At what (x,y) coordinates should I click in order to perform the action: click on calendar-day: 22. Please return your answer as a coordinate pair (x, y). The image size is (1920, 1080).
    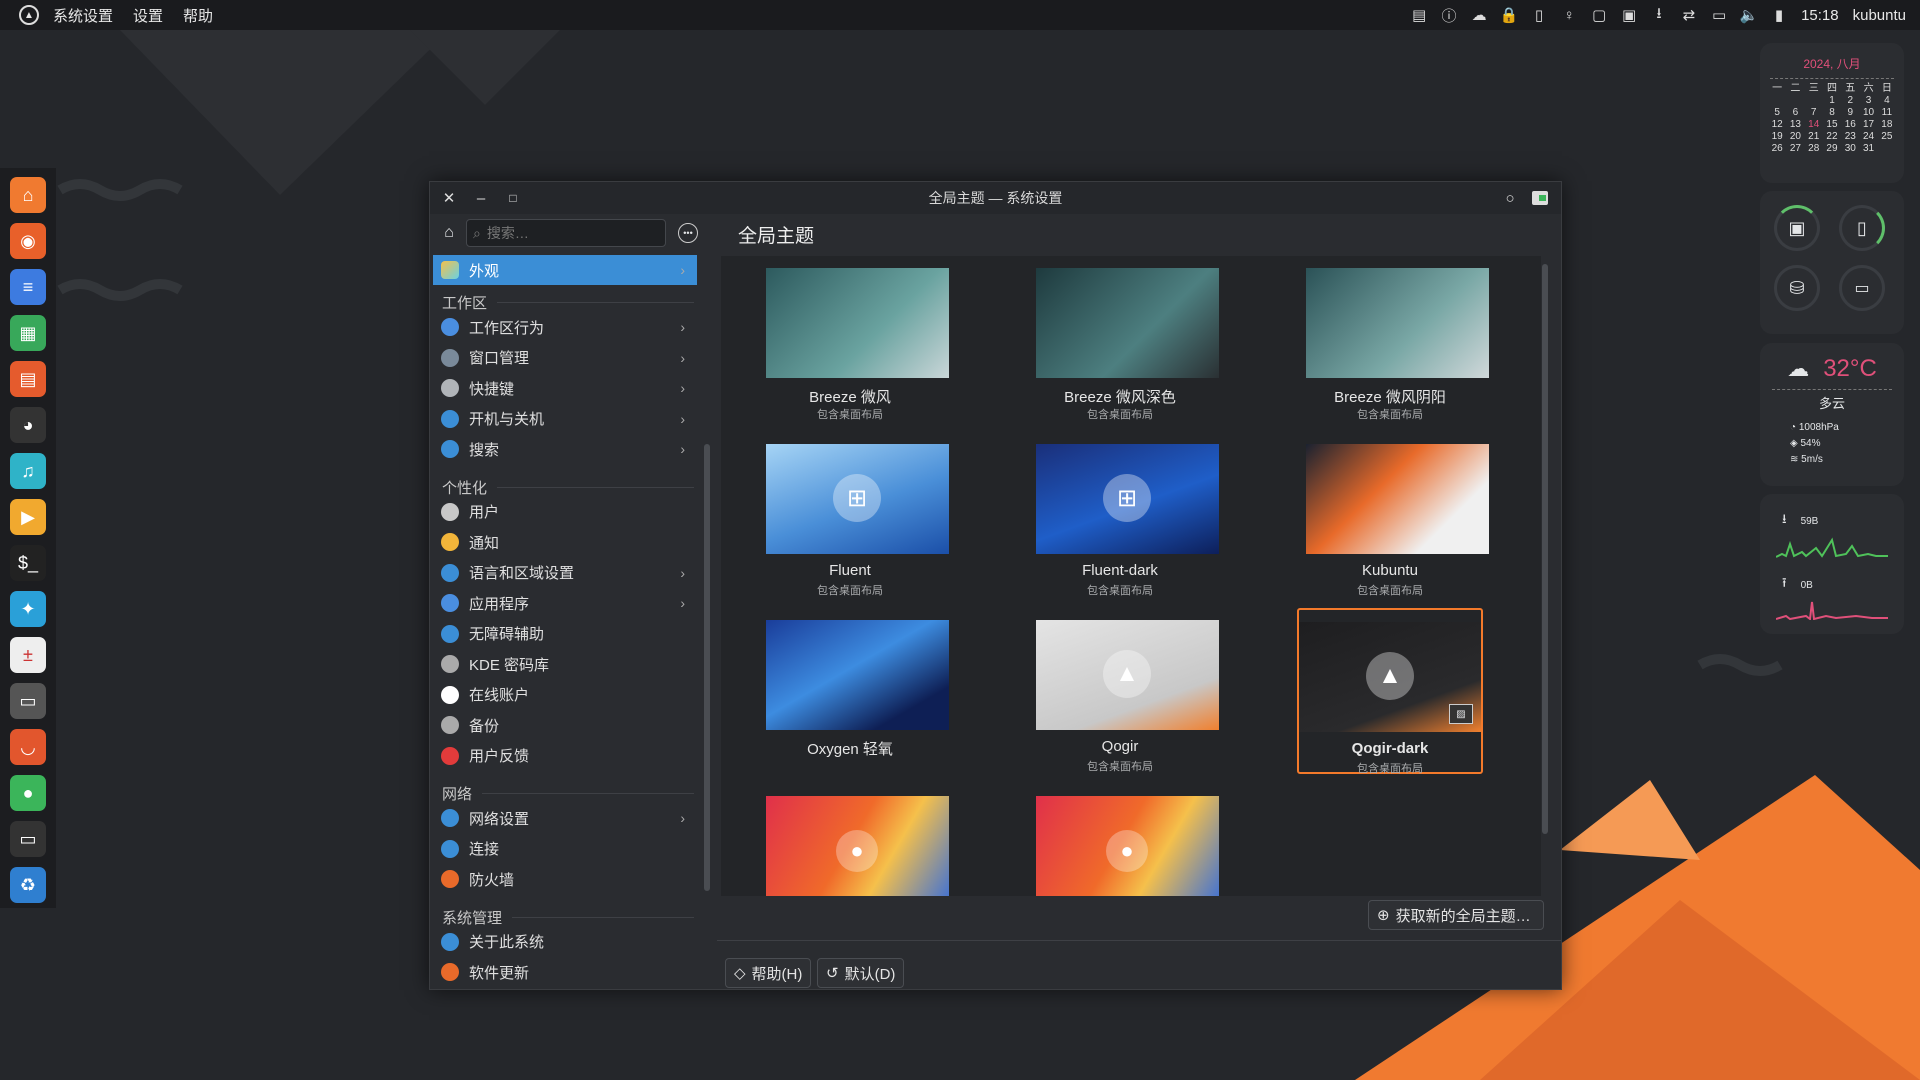
    Looking at the image, I should click on (1832, 137).